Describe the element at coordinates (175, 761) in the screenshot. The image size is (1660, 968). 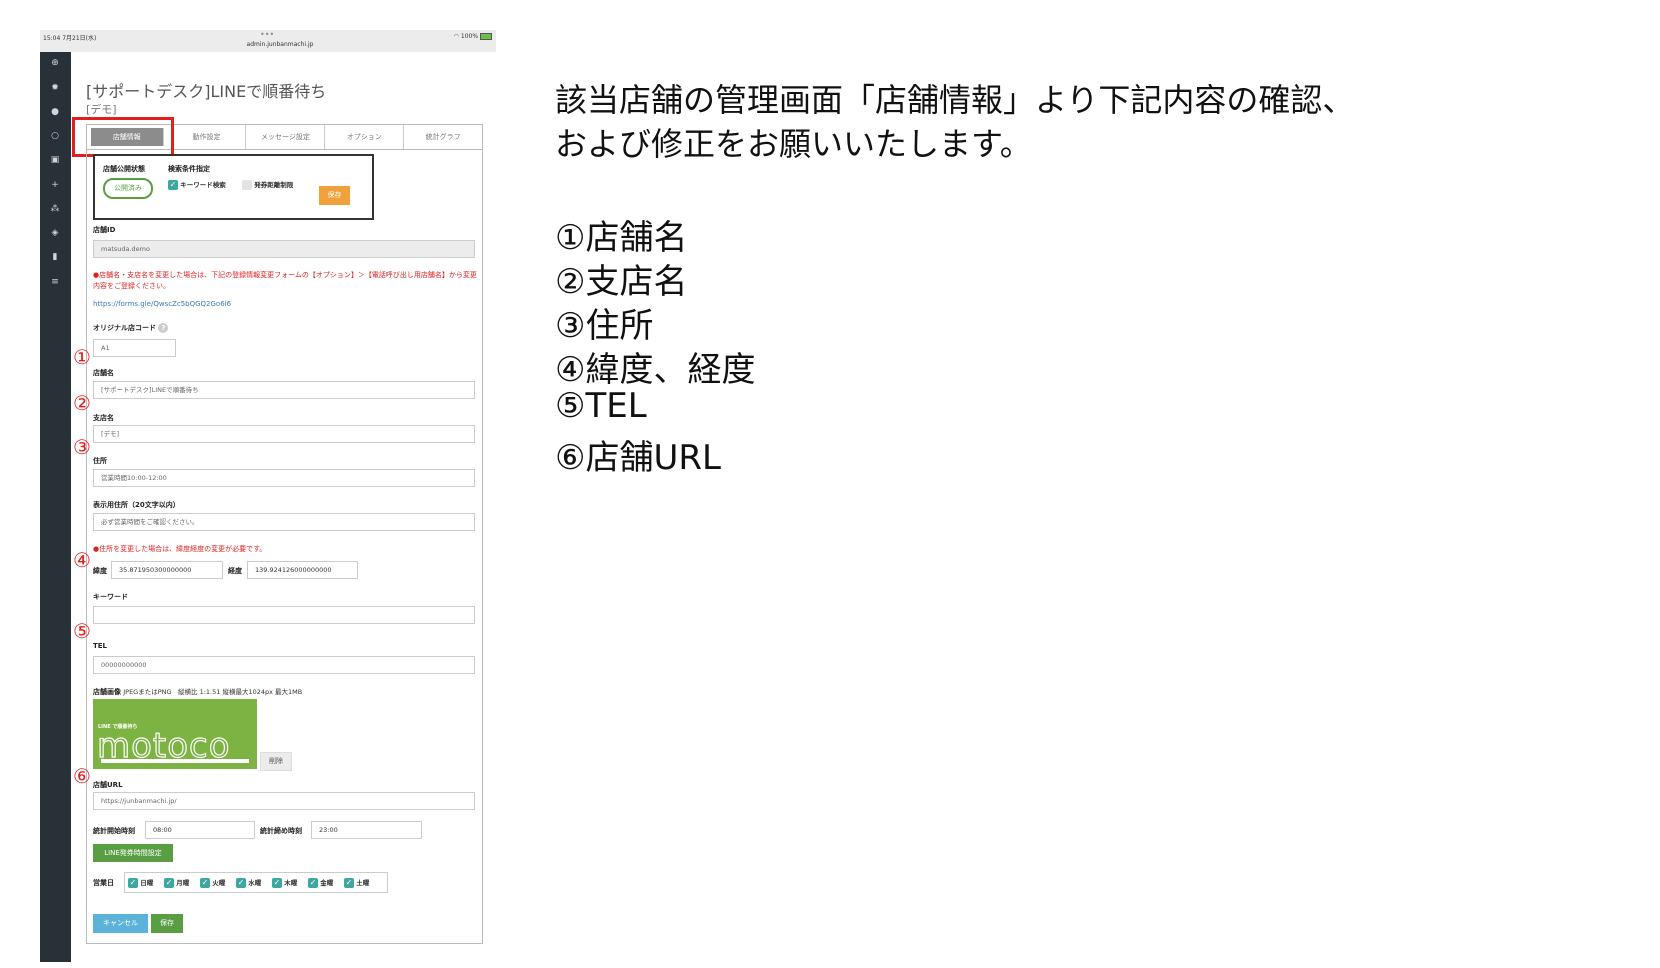
I see `store-image-bar` at that location.